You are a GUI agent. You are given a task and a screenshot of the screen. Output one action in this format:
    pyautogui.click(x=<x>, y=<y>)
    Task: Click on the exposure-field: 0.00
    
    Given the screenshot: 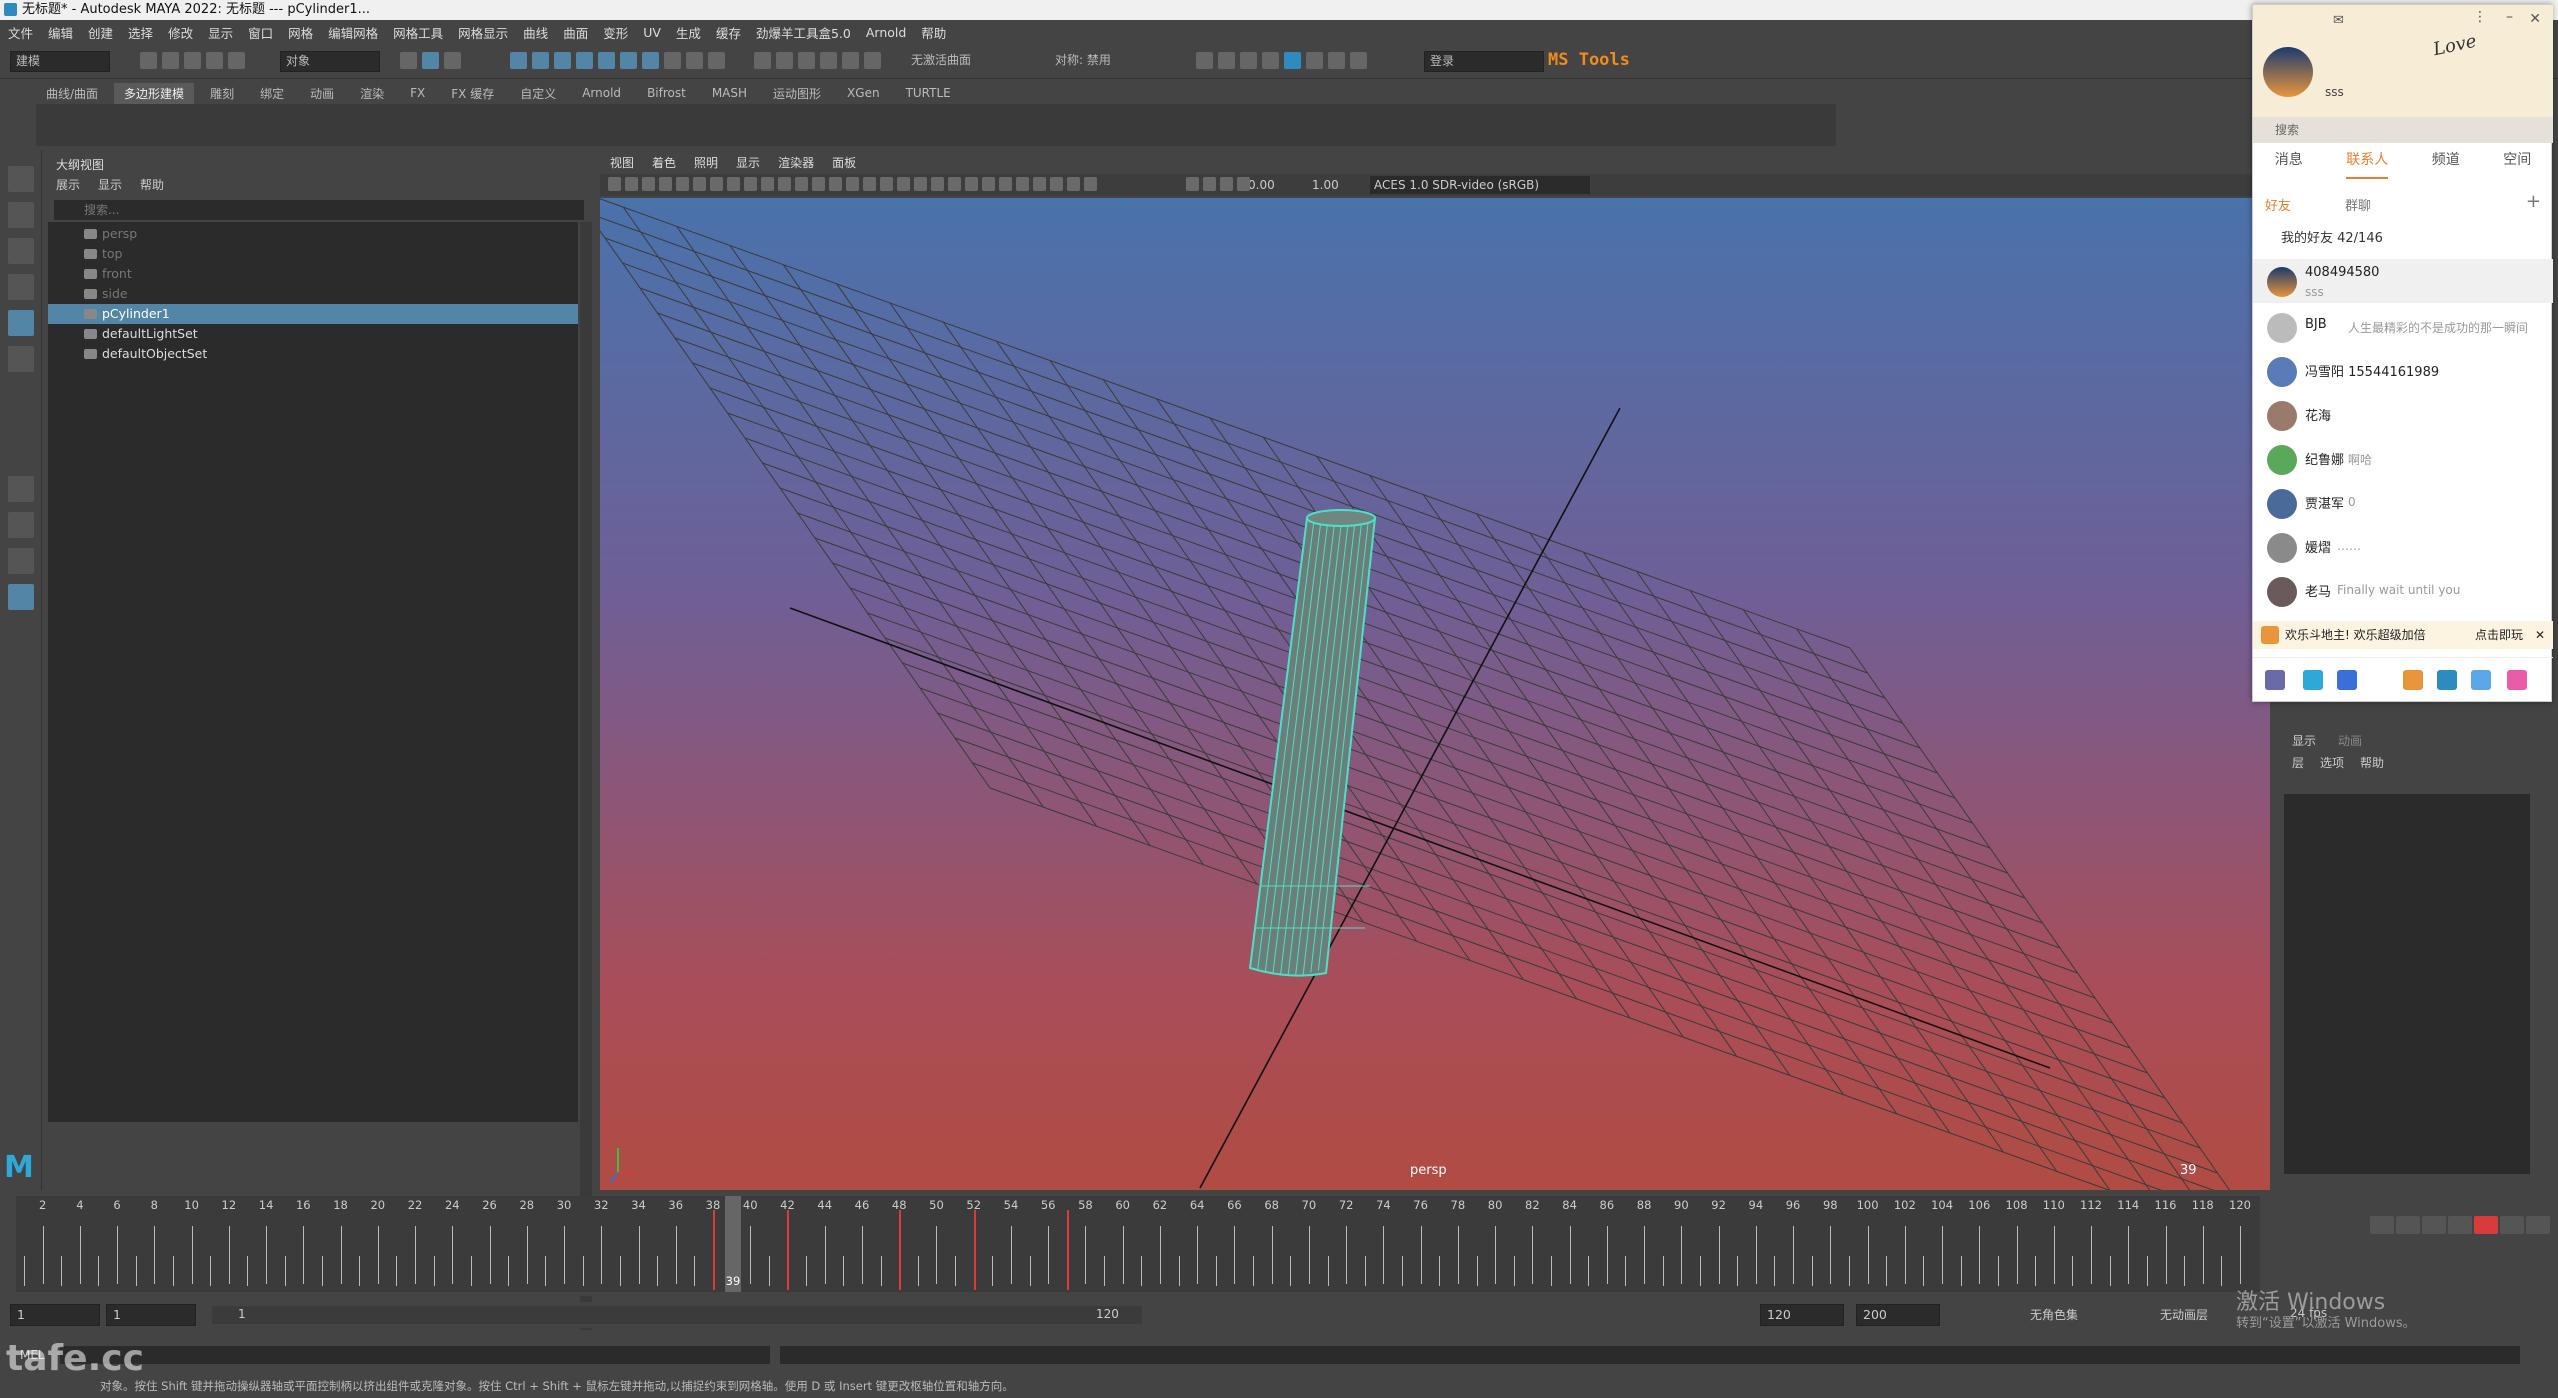 What is the action you would take?
    pyautogui.click(x=1261, y=185)
    